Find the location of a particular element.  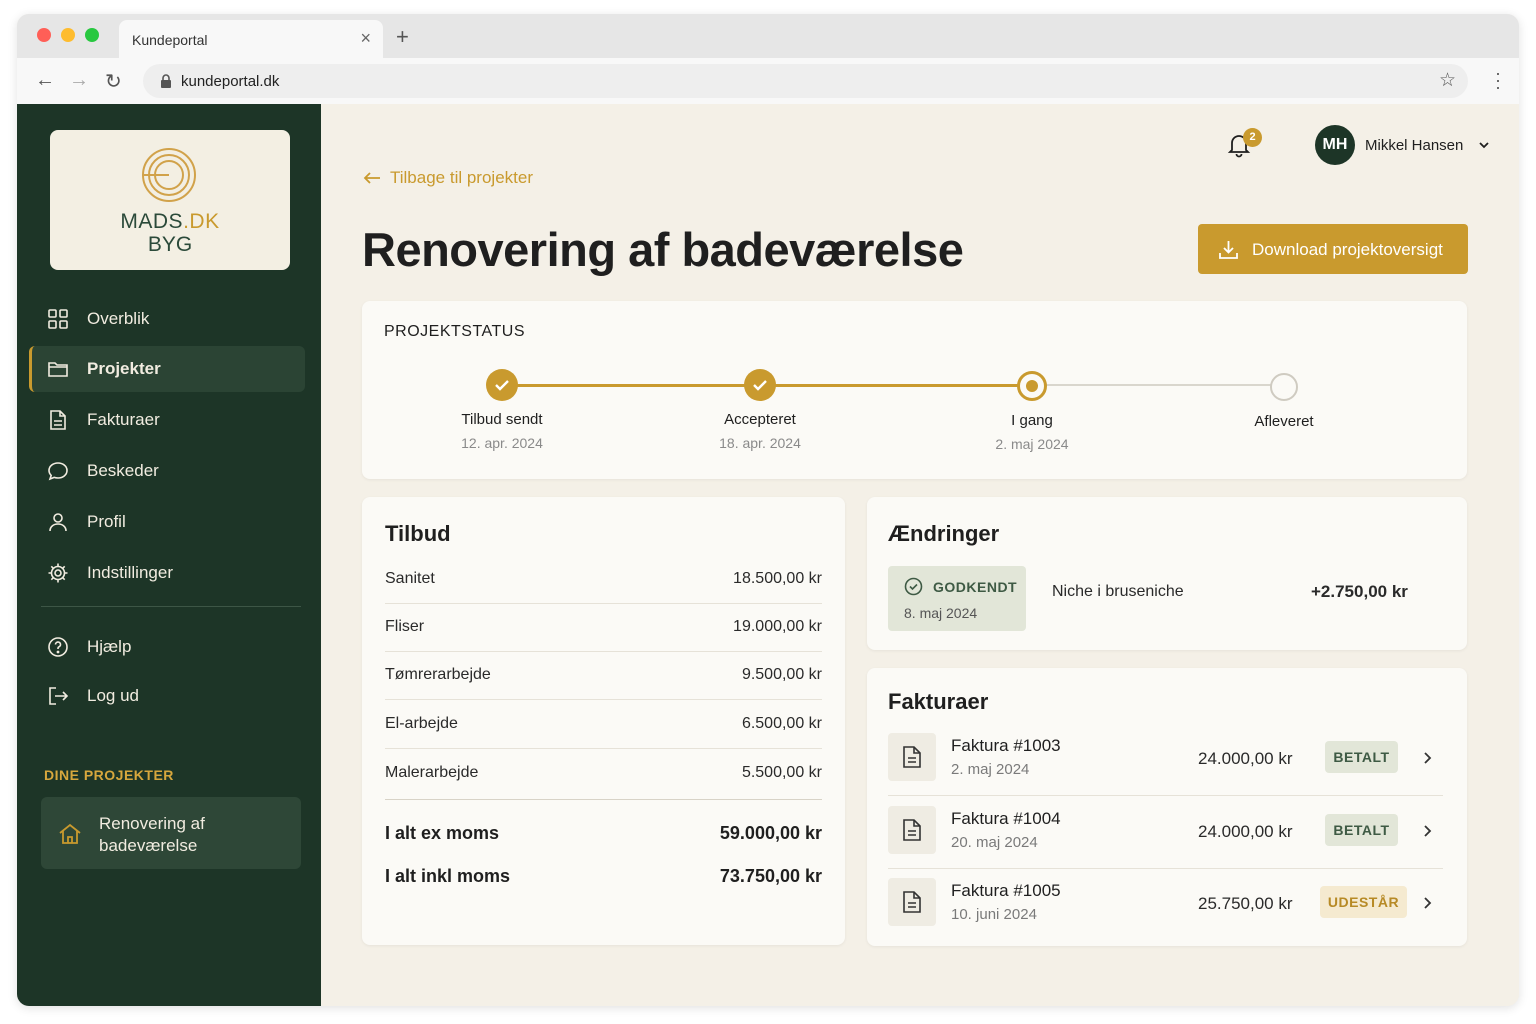

sidebar-item-projekter: Projekter is located at coordinates (167, 369).